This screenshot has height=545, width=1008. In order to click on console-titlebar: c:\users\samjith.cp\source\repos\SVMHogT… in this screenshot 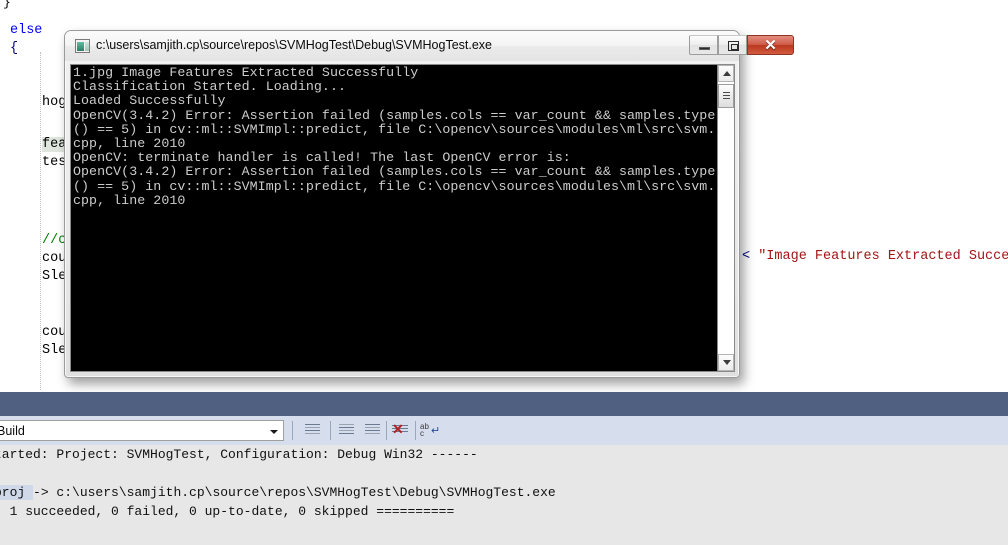, I will do `click(429, 46)`.